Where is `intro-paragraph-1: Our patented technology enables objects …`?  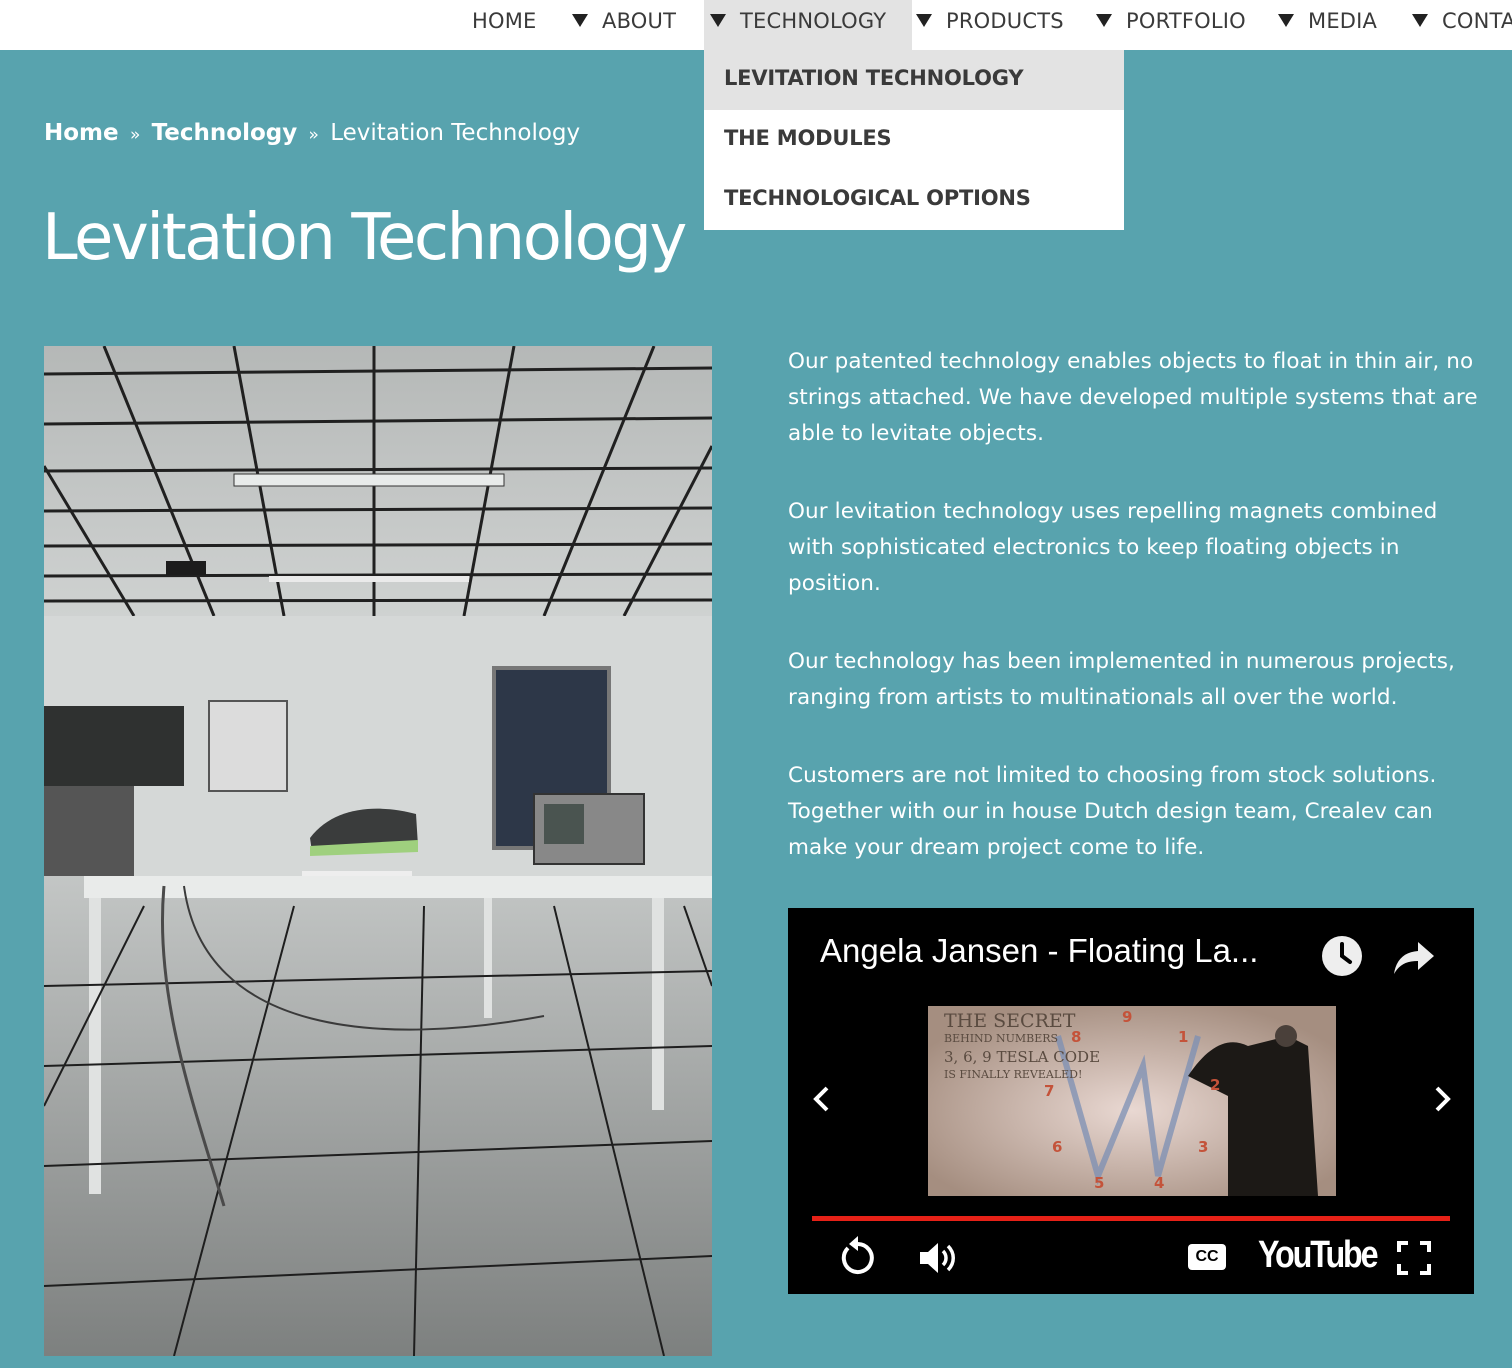
intro-paragraph-1: Our patented technology enables objects … is located at coordinates (1133, 397).